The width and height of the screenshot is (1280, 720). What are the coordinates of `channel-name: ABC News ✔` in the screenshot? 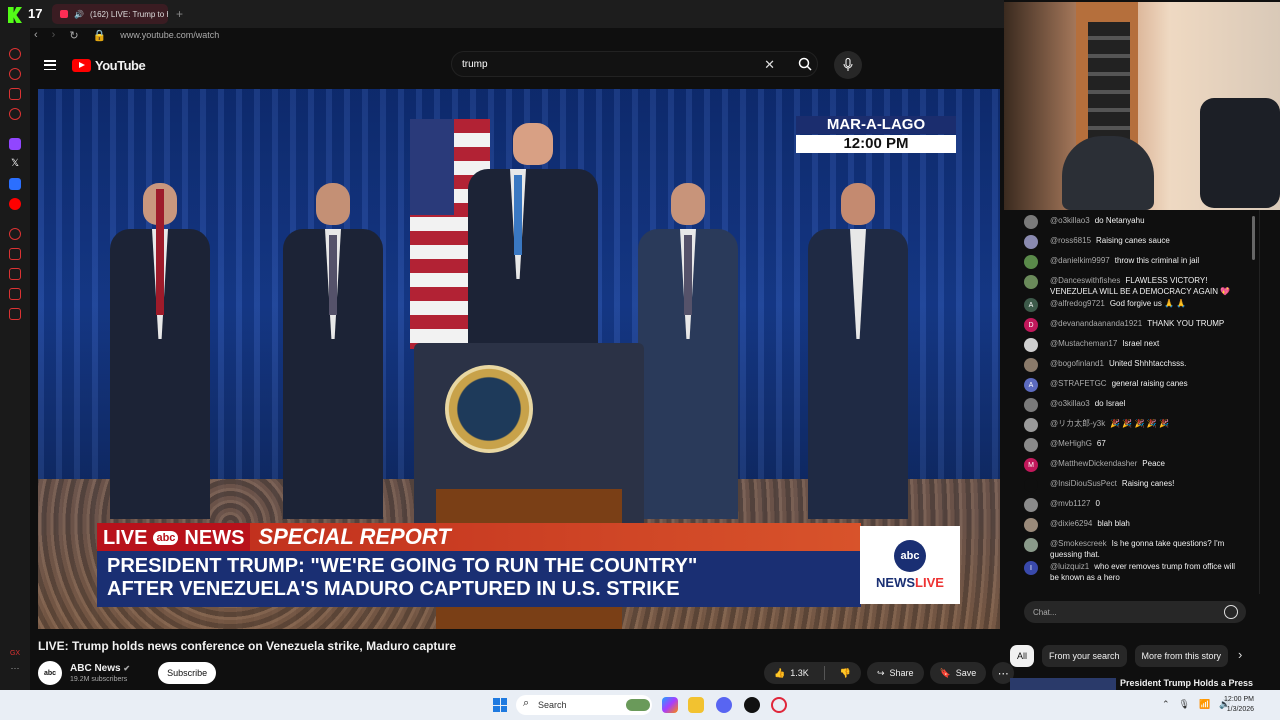 It's located at (100, 668).